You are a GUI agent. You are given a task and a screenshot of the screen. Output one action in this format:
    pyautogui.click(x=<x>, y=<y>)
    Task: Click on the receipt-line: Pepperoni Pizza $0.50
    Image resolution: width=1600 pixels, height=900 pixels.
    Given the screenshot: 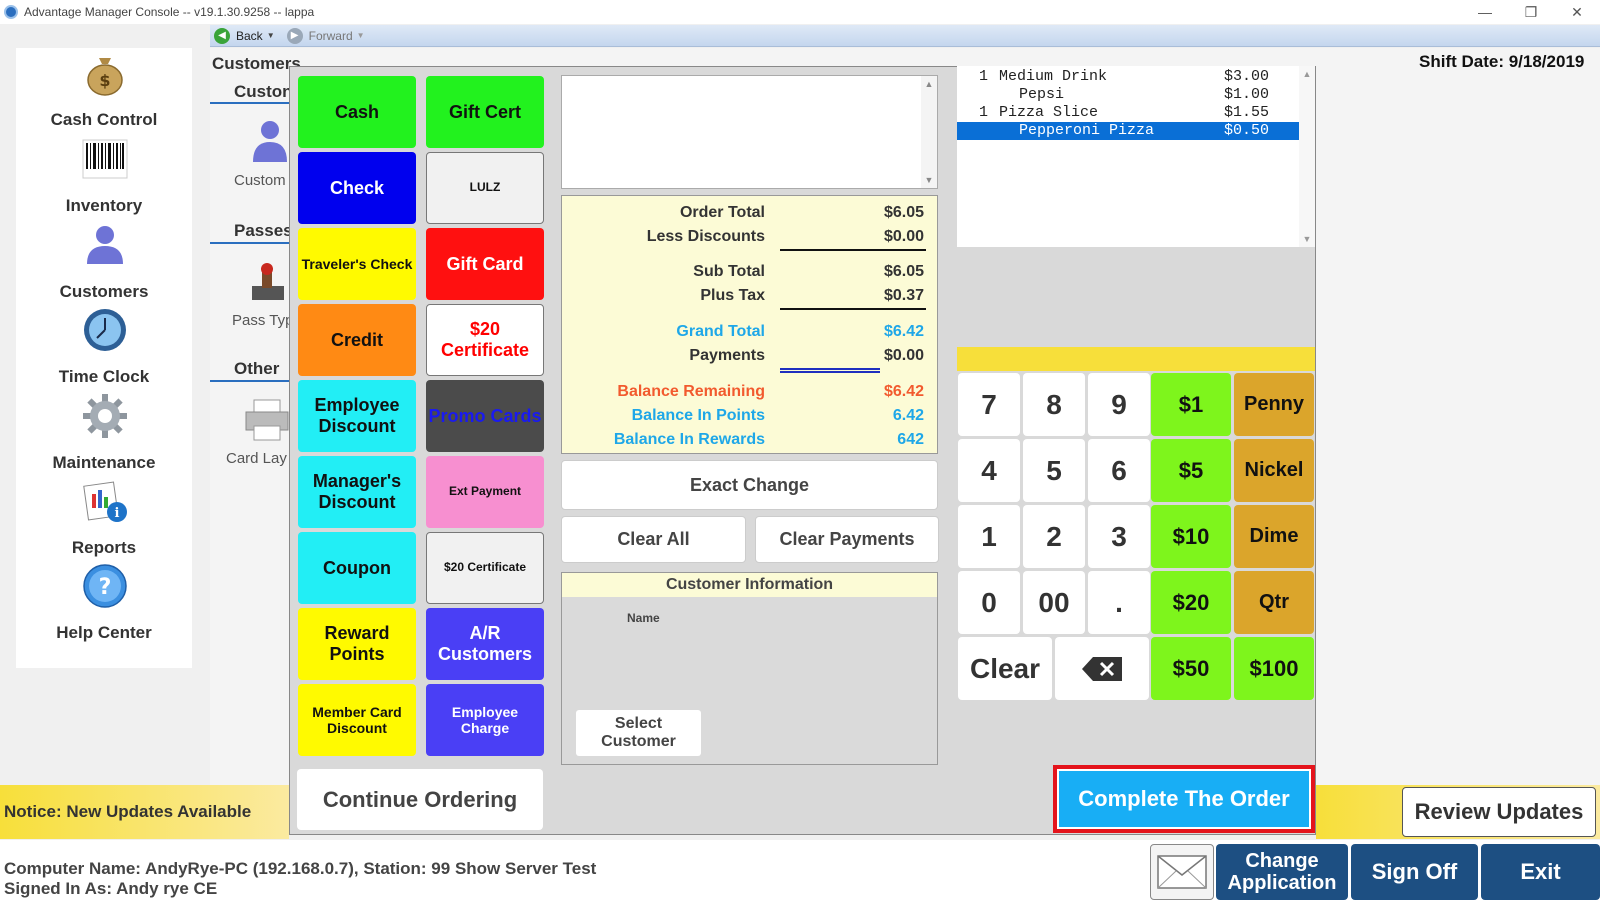 What is the action you would take?
    pyautogui.click(x=1128, y=131)
    